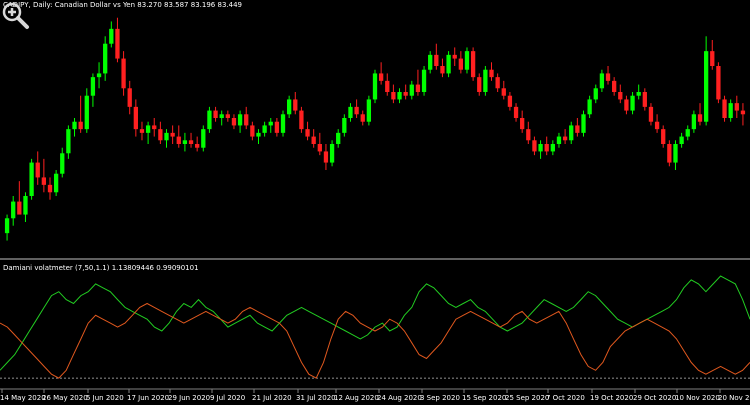 The width and height of the screenshot is (750, 405). What do you see at coordinates (440, 398) in the screenshot?
I see `time-tick-label: 3 Sep 2020` at bounding box center [440, 398].